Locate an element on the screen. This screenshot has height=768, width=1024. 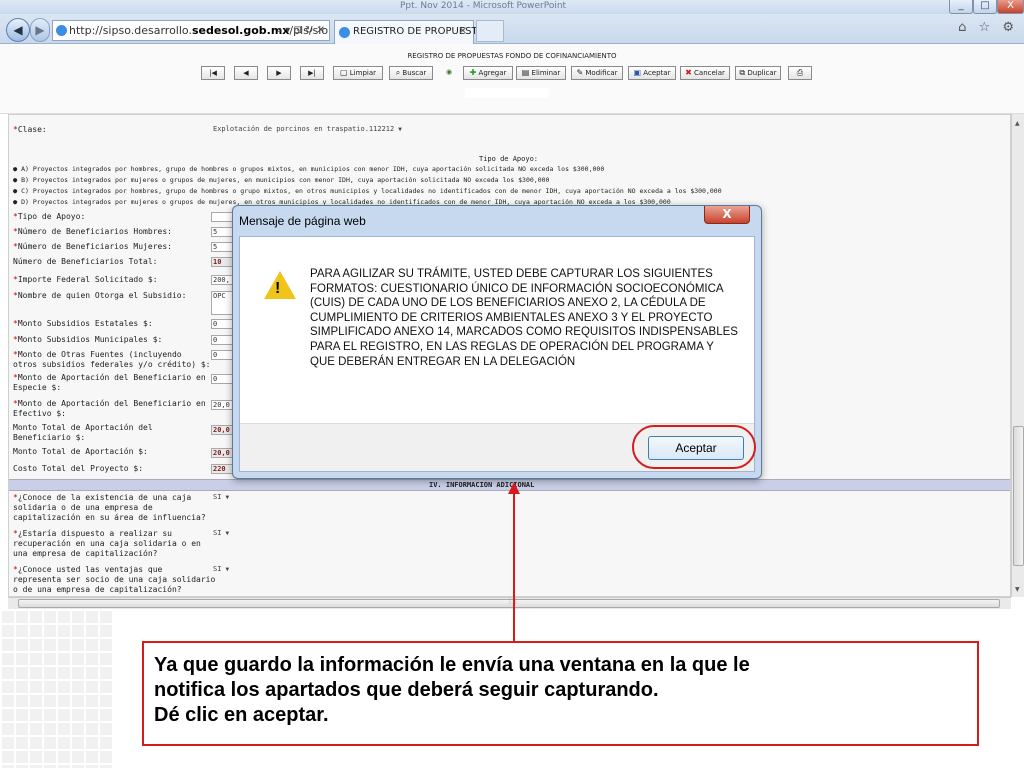
aceptar-toolbar-button: ▣ Aceptar is located at coordinates (652, 73).